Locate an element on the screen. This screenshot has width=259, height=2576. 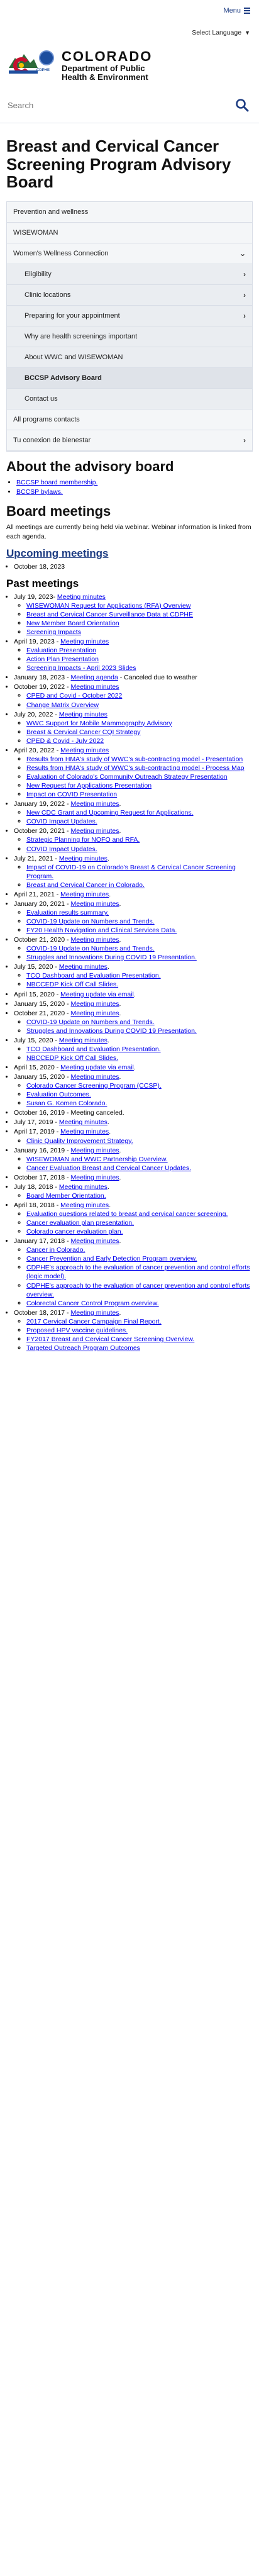
nav-item: Women's Wellness Connection ⌄ is located at coordinates (129, 253).